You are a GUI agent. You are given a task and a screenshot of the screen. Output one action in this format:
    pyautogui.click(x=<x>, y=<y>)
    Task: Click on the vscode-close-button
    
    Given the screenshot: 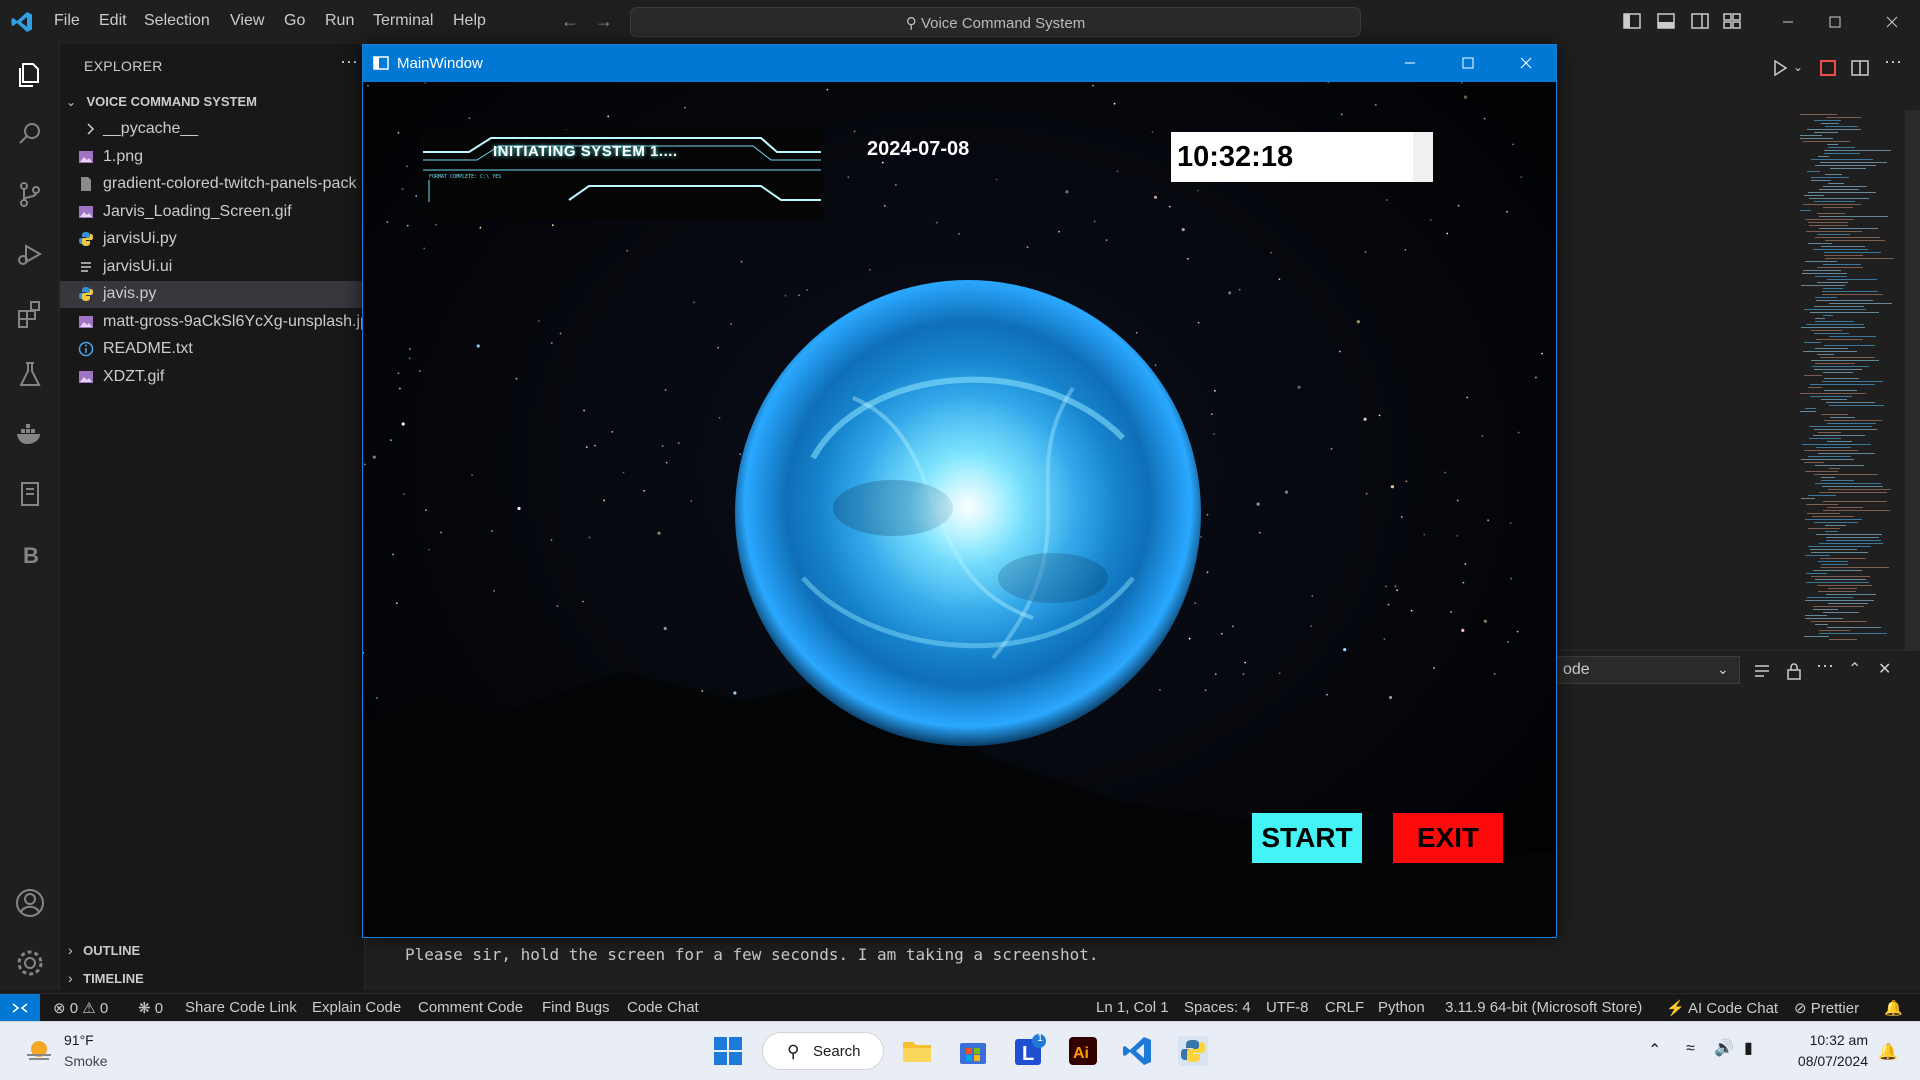 What is the action you would take?
    pyautogui.click(x=1892, y=22)
    